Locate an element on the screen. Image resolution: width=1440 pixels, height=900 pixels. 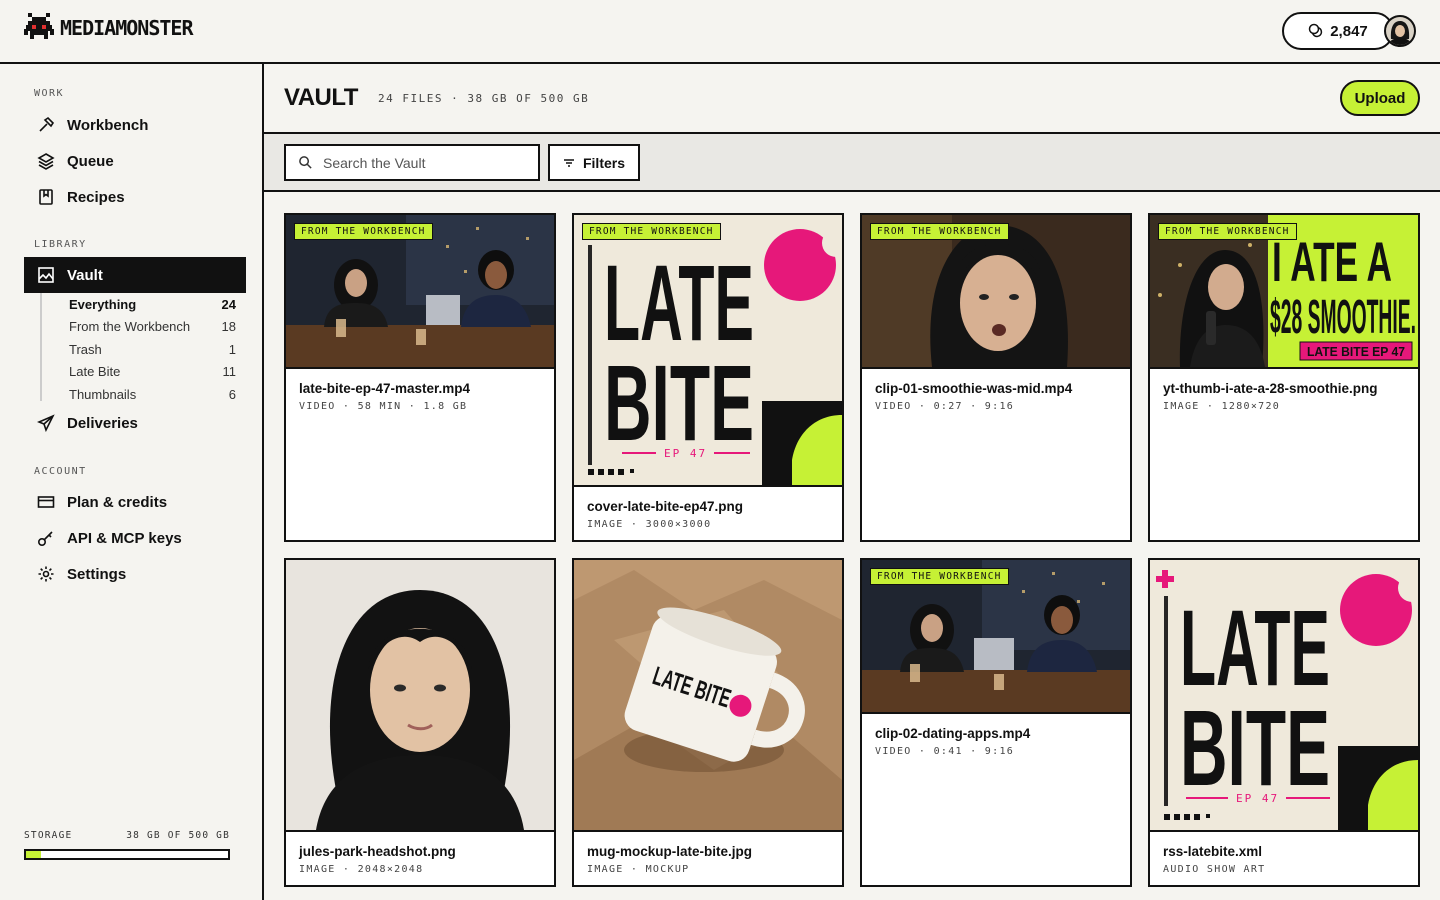
upload-button: Upload is located at coordinates (1380, 98).